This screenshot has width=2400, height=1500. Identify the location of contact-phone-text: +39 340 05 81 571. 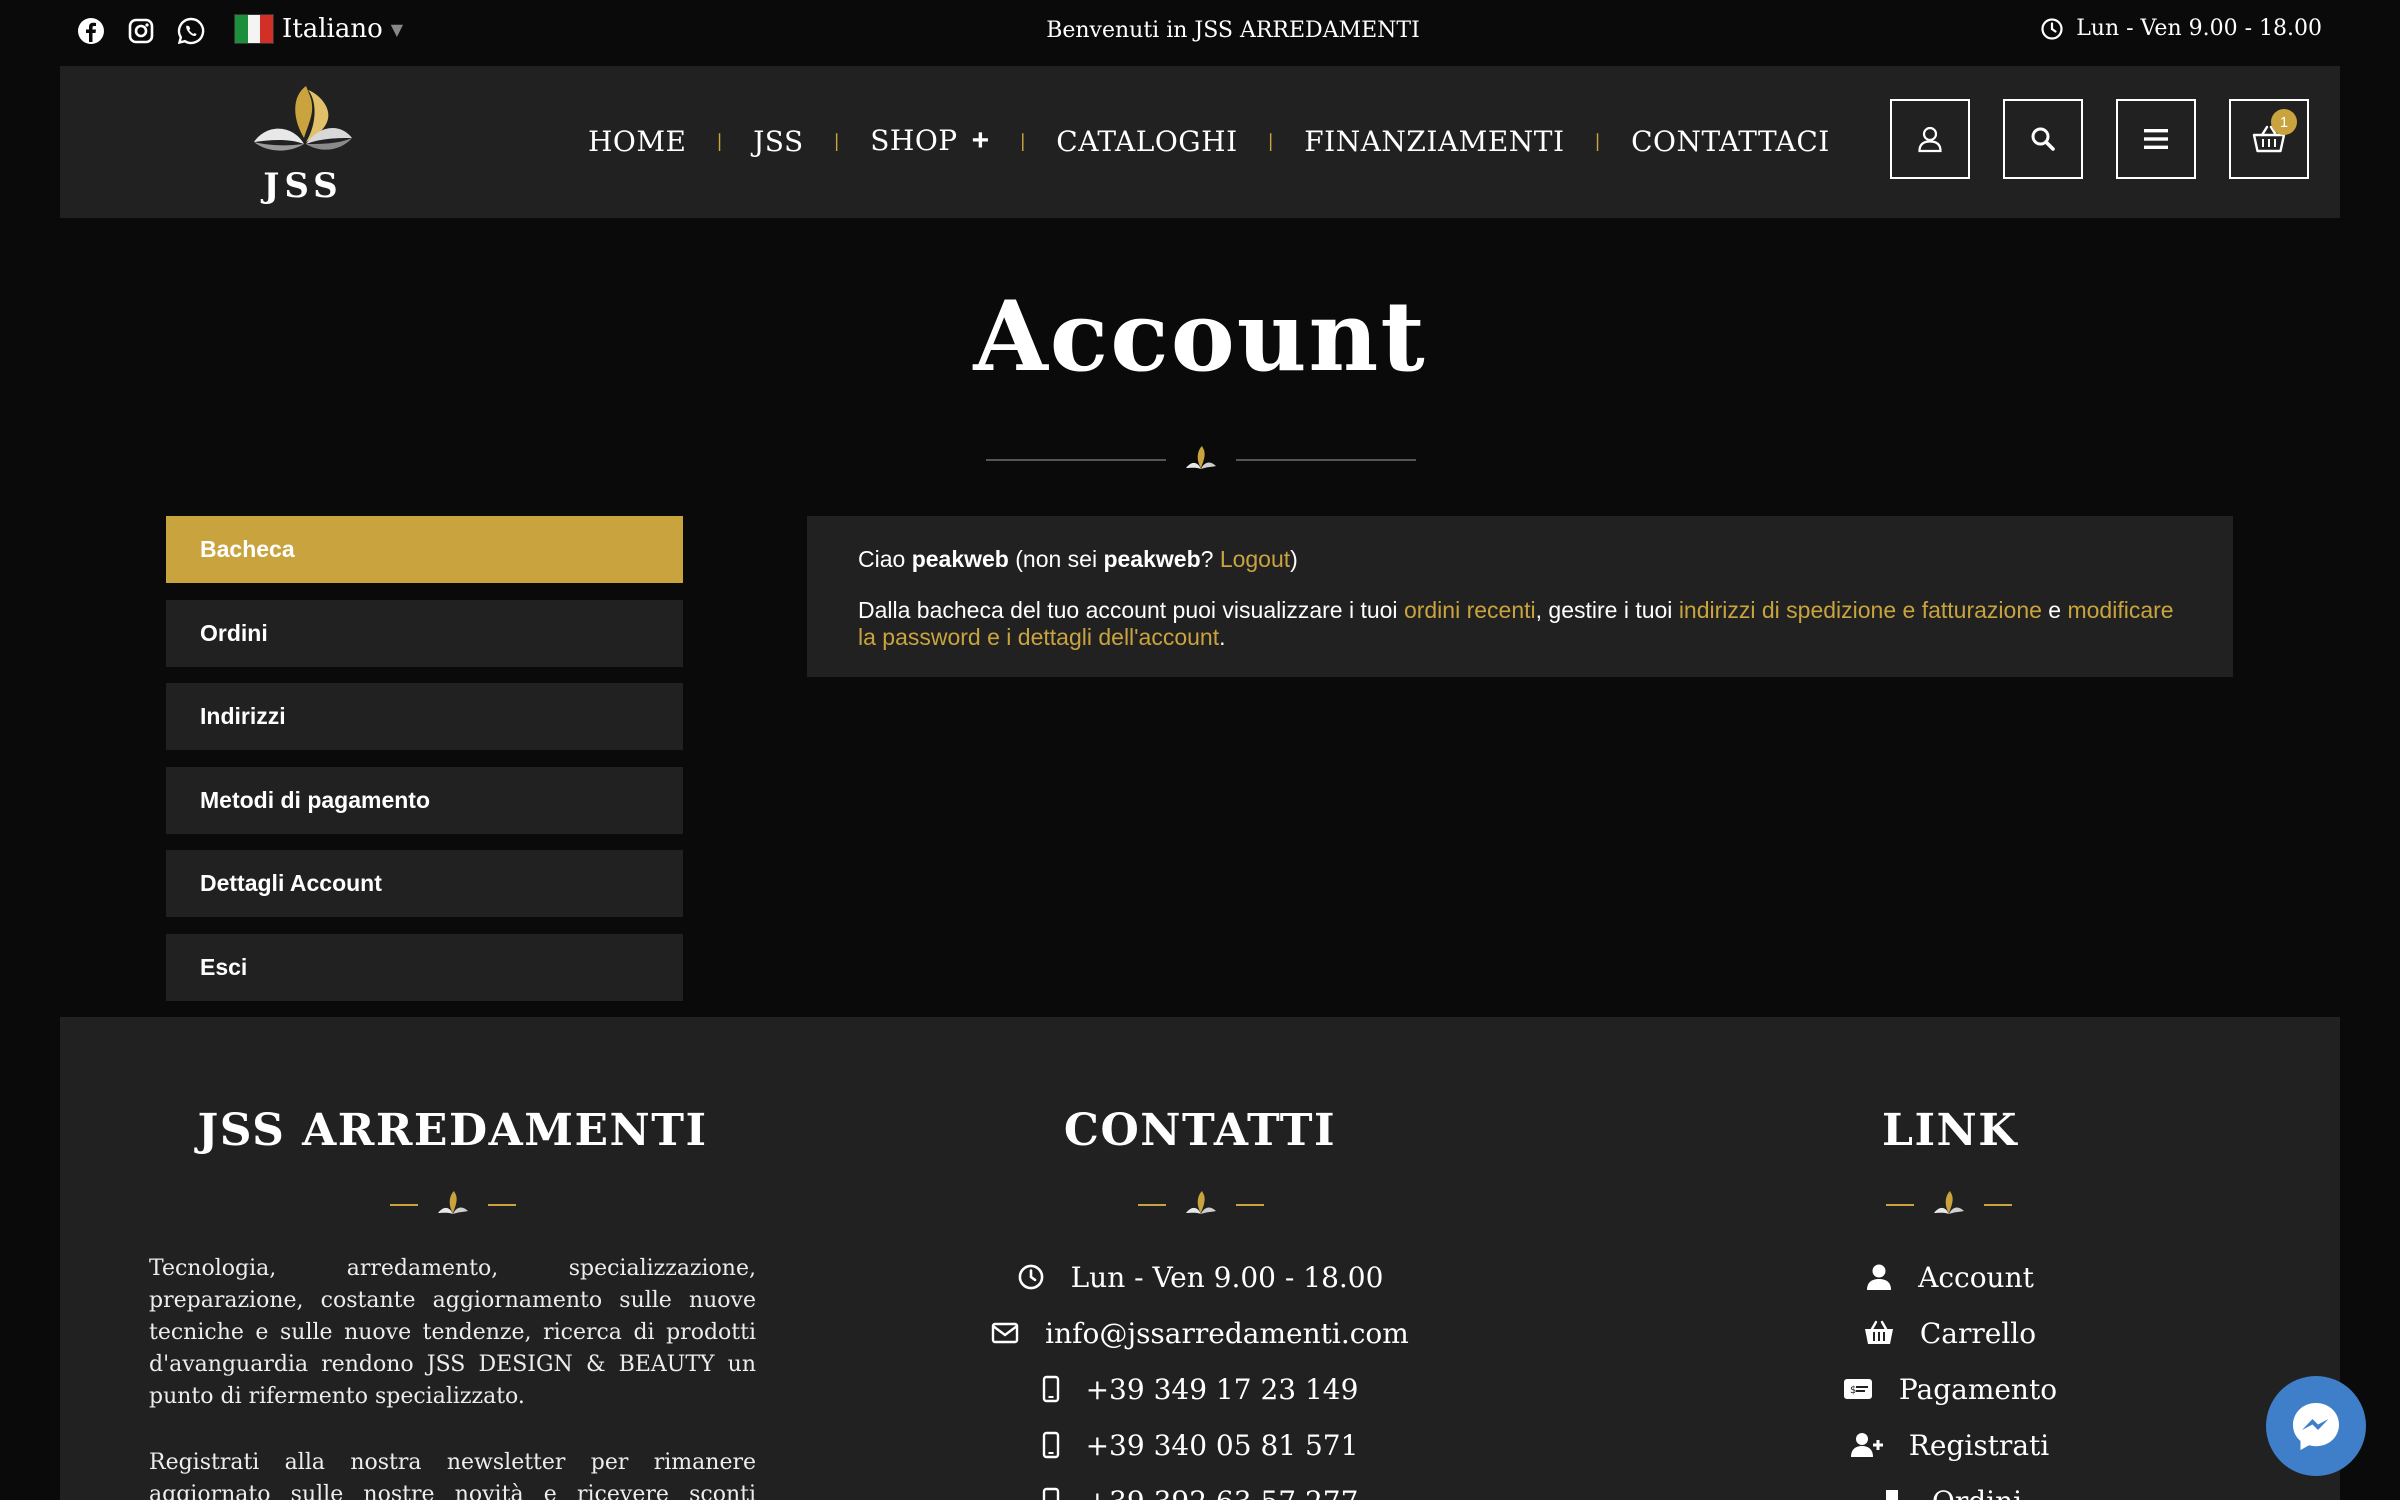
(1222, 1445).